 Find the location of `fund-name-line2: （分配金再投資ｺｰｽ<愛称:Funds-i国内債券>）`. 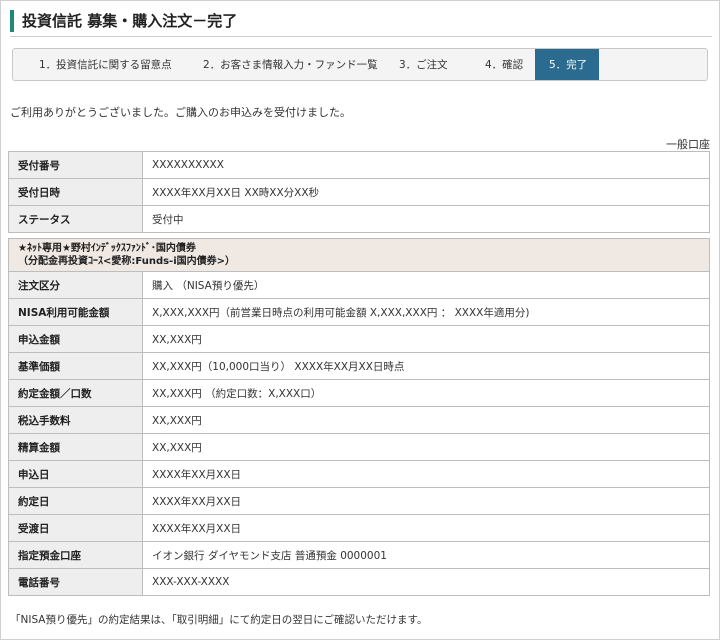

fund-name-line2: （分配金再投資ｺｰｽ<愛称:Funds-i国内債券>） is located at coordinates (127, 261).